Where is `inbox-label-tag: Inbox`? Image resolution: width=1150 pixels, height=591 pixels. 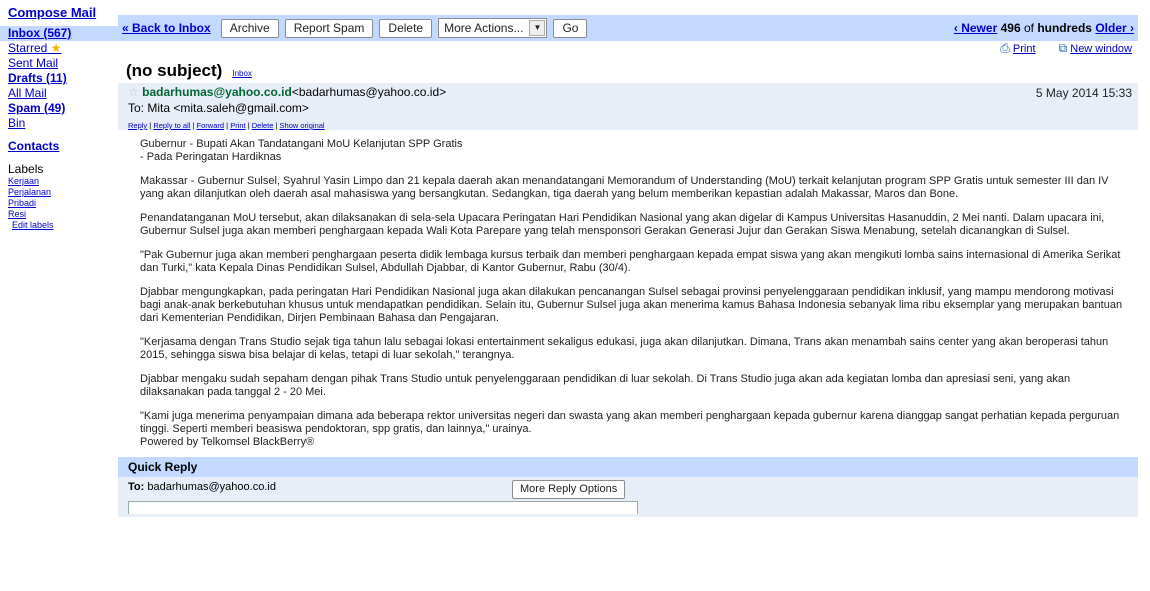
inbox-label-tag: Inbox is located at coordinates (242, 73).